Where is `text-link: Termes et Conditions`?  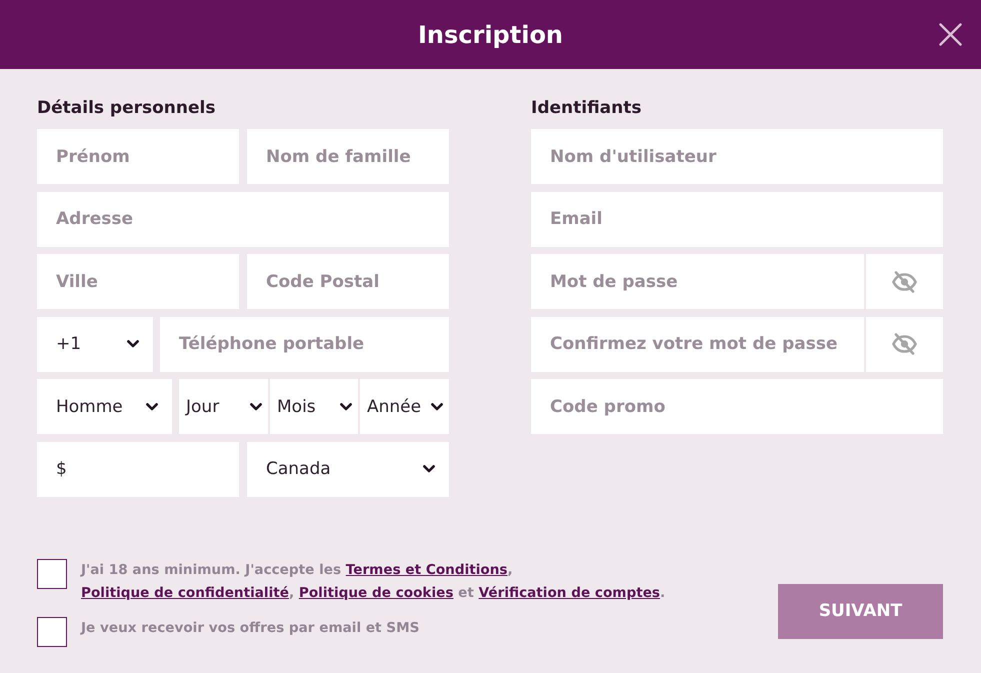 text-link: Termes et Conditions is located at coordinates (427, 570).